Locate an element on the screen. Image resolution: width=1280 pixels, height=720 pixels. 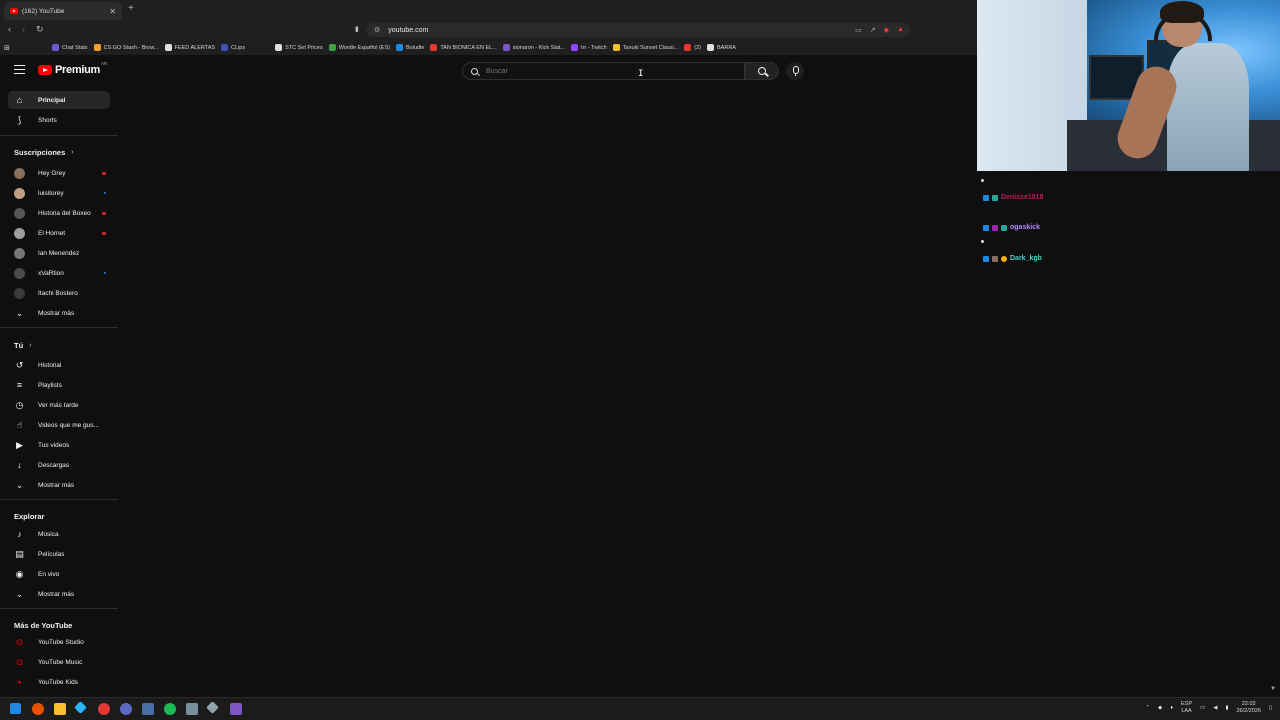
browser-tab-youtube: (162) YouTube ✕ is located at coordinates (63, 11).